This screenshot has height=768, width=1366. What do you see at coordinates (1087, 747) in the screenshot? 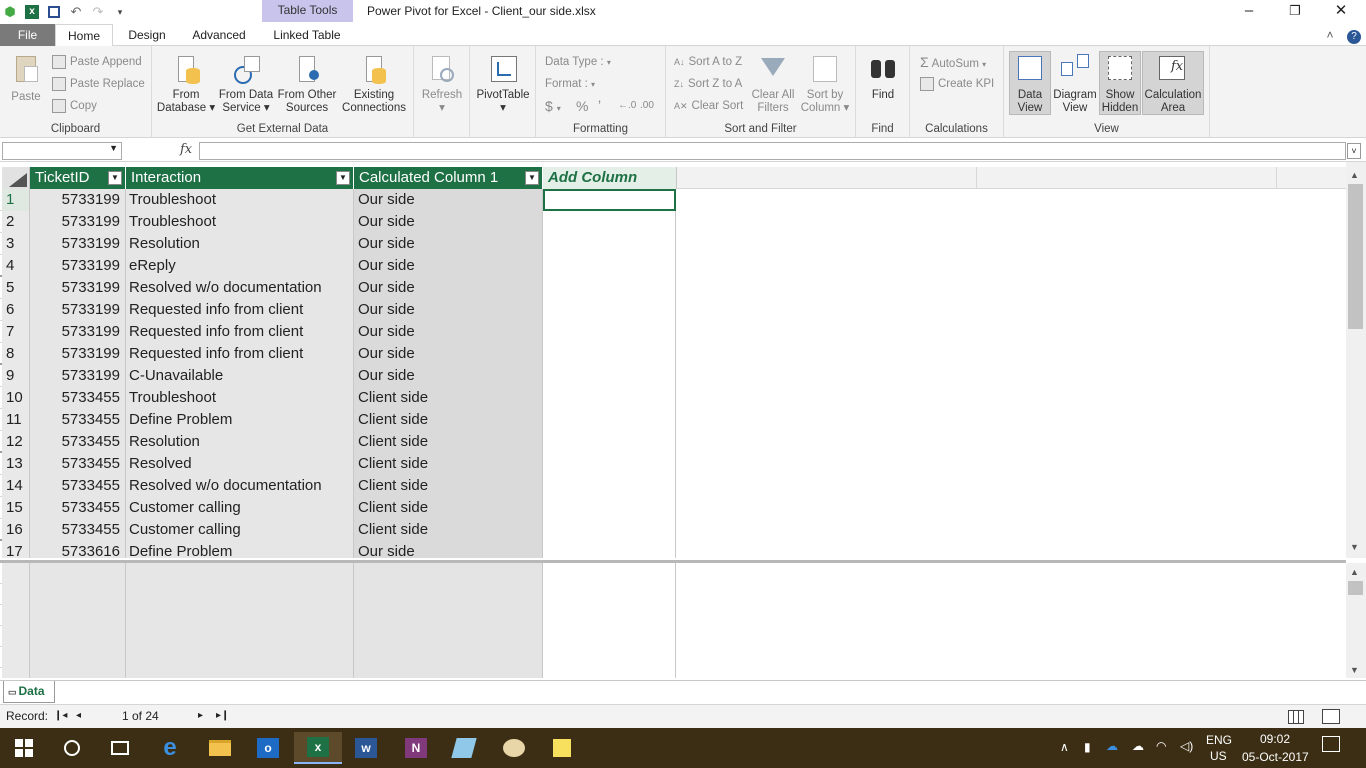
I see `battery-icon: ▮` at bounding box center [1087, 747].